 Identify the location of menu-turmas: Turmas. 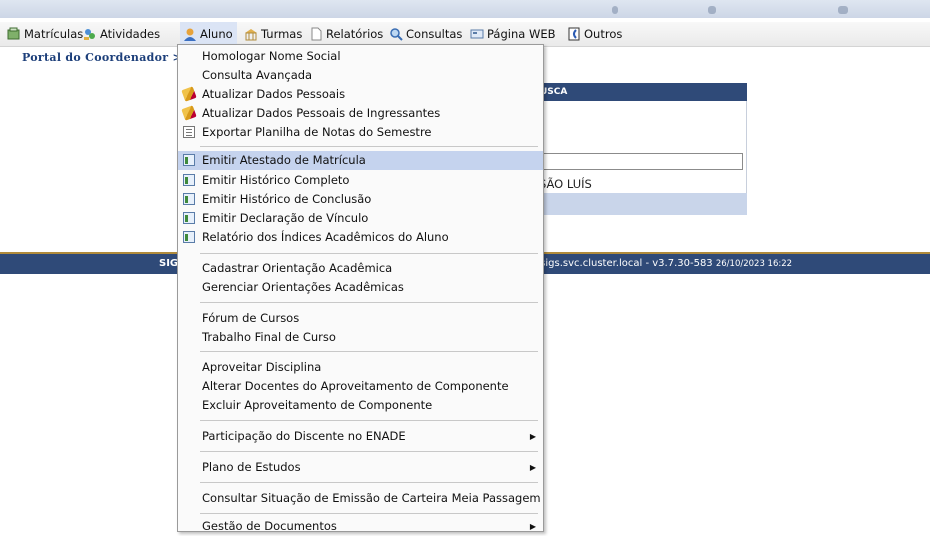
(273, 34).